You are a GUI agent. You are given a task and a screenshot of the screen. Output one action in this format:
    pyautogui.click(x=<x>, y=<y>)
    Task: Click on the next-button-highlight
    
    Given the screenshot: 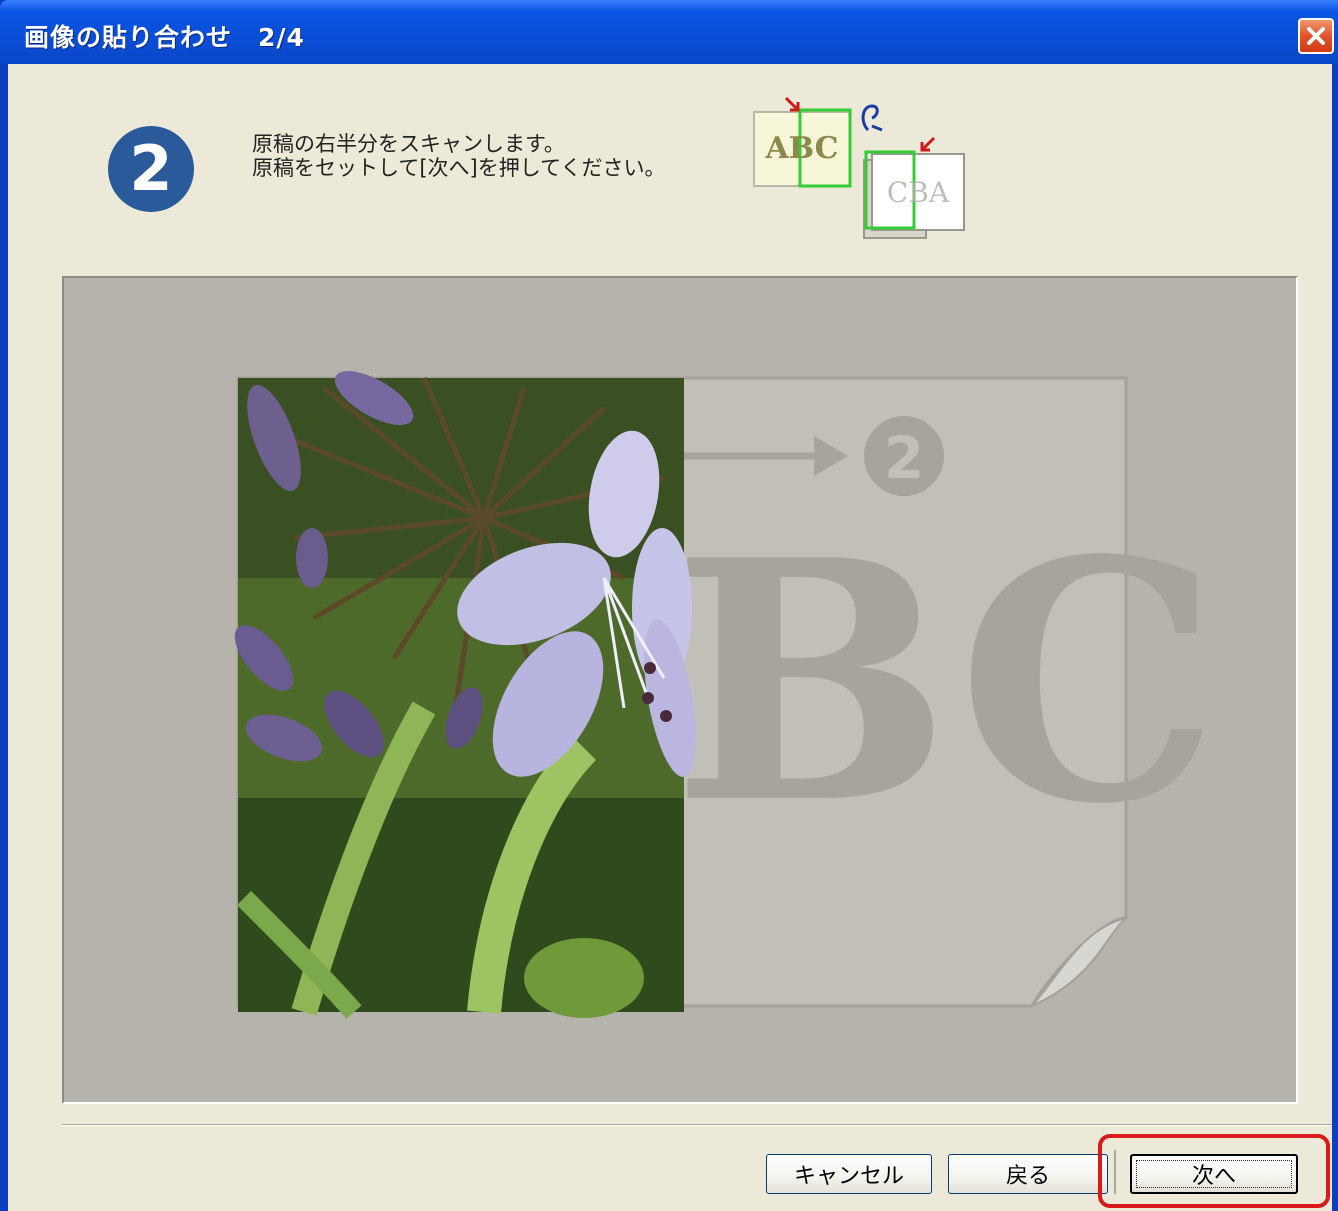 What is the action you would take?
    pyautogui.click(x=1214, y=1171)
    